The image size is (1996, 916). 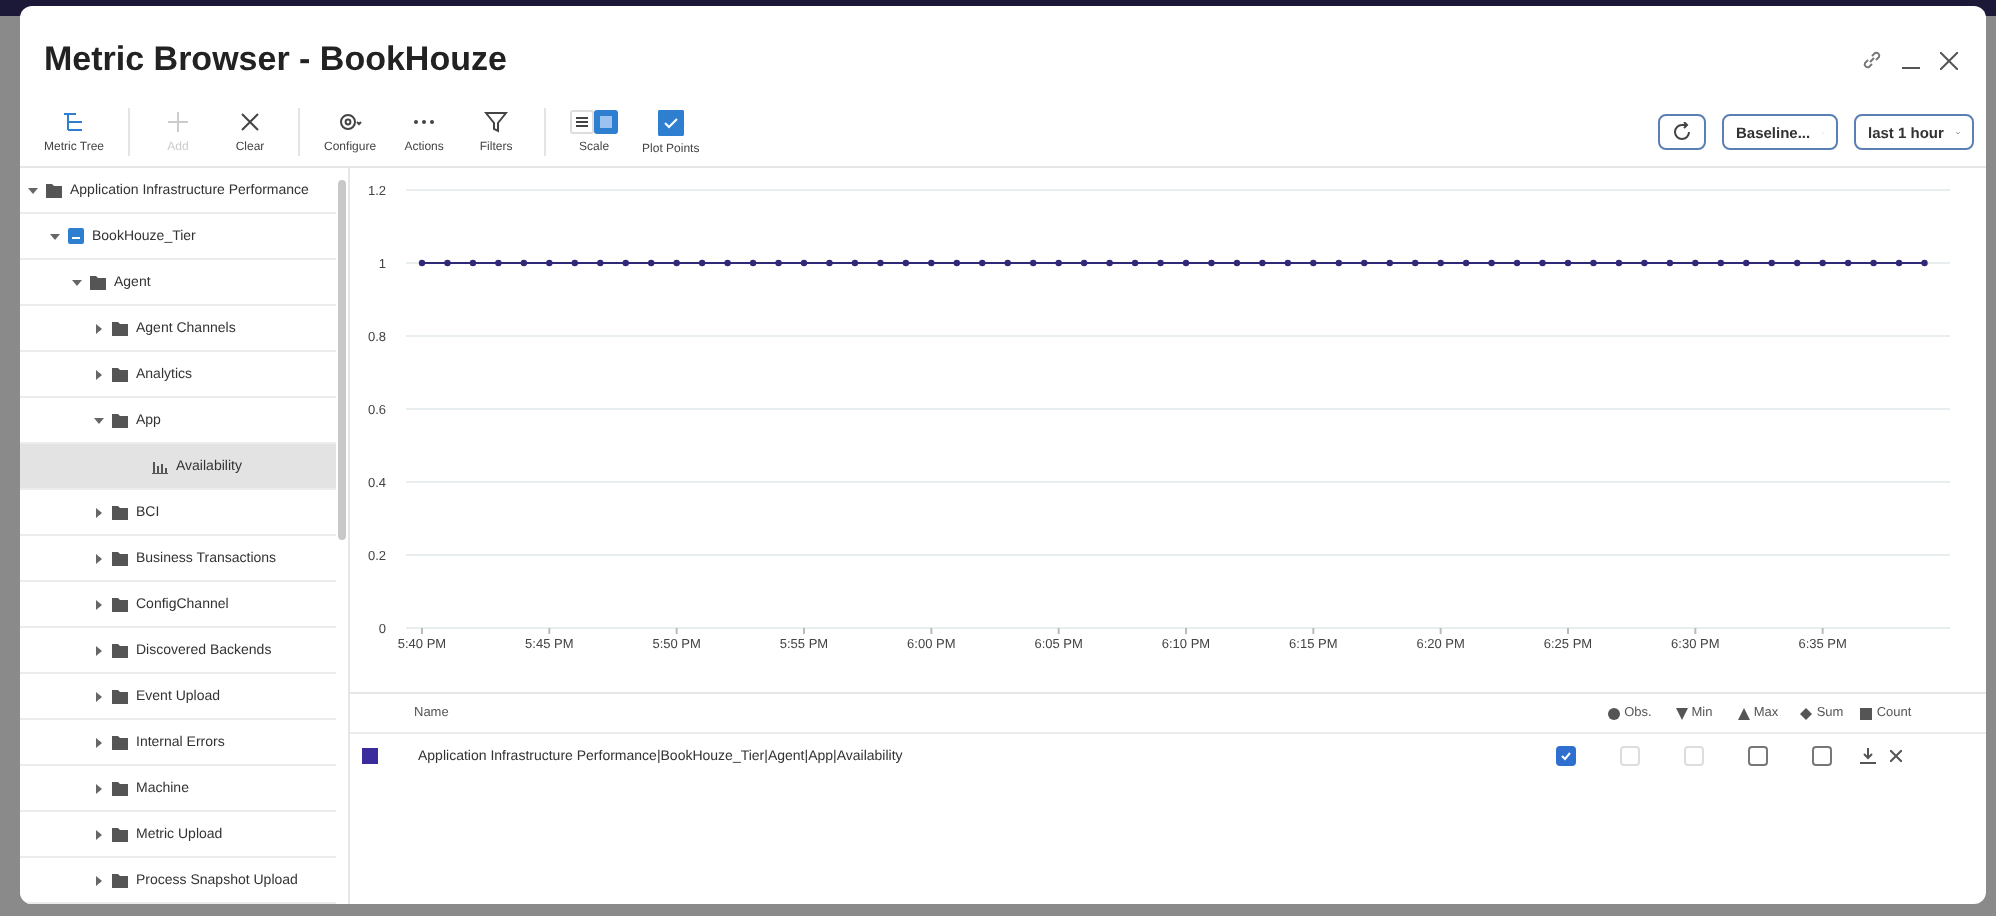 I want to click on bar-chart-icon, so click(x=160, y=466).